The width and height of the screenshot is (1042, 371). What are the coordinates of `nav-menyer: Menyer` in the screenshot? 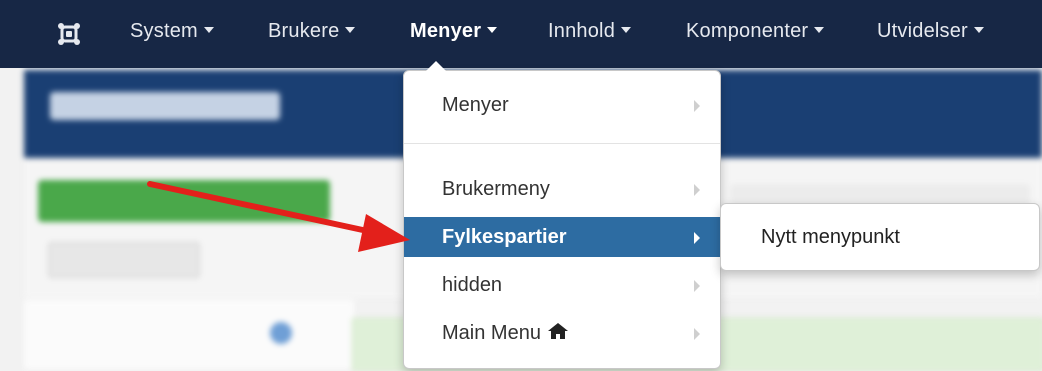 It's located at (454, 31).